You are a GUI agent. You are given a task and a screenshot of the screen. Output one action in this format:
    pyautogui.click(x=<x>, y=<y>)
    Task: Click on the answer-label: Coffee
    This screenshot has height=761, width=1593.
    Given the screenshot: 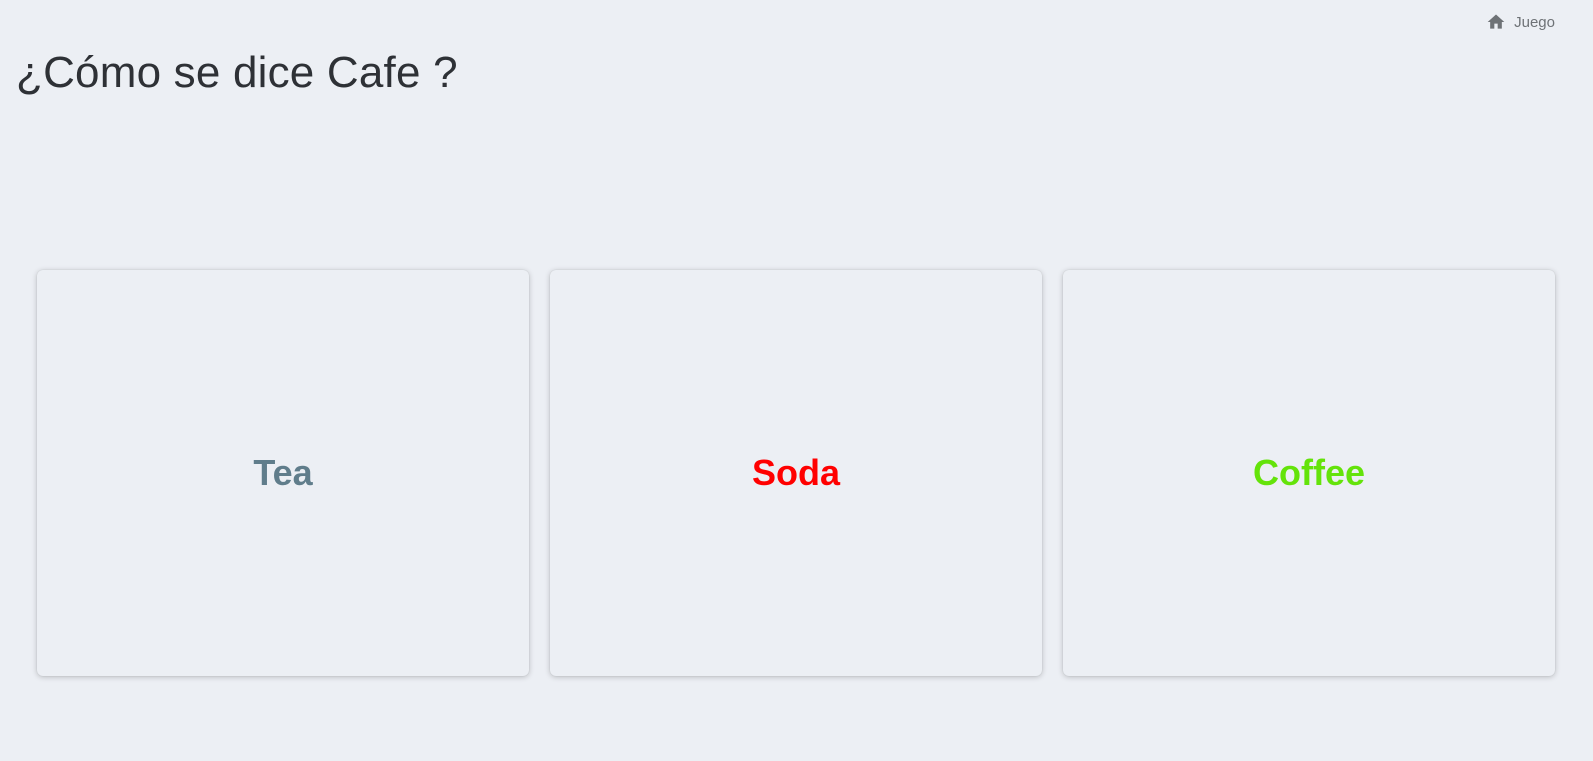 What is the action you would take?
    pyautogui.click(x=1308, y=472)
    